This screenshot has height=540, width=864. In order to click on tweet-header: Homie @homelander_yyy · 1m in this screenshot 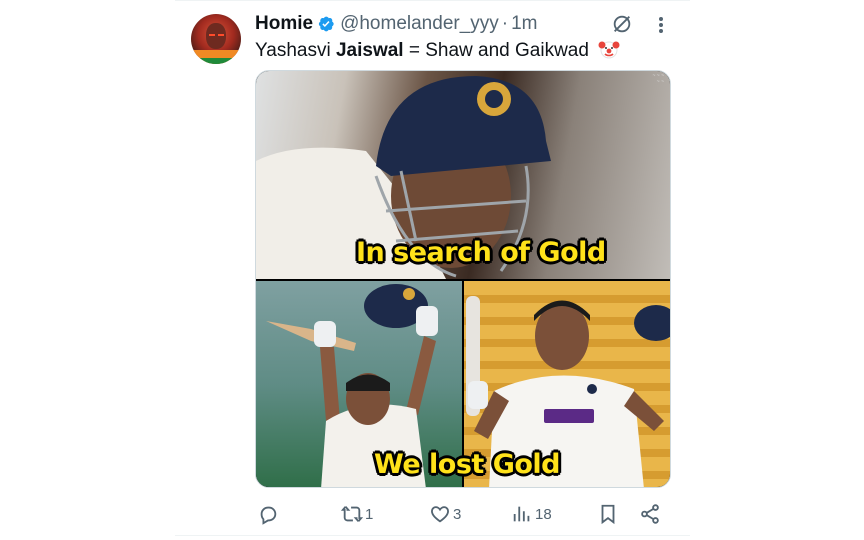, I will do `click(396, 24)`.